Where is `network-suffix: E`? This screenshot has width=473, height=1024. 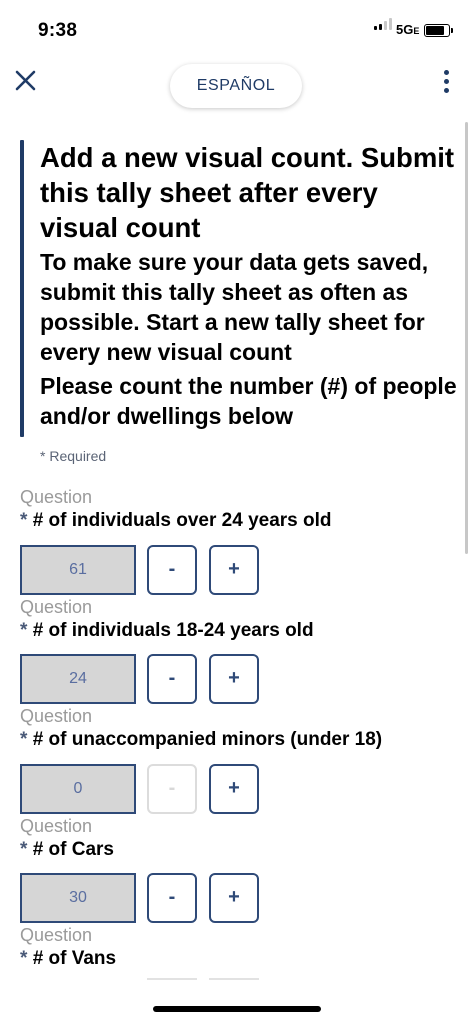
network-suffix: E is located at coordinates (416, 31).